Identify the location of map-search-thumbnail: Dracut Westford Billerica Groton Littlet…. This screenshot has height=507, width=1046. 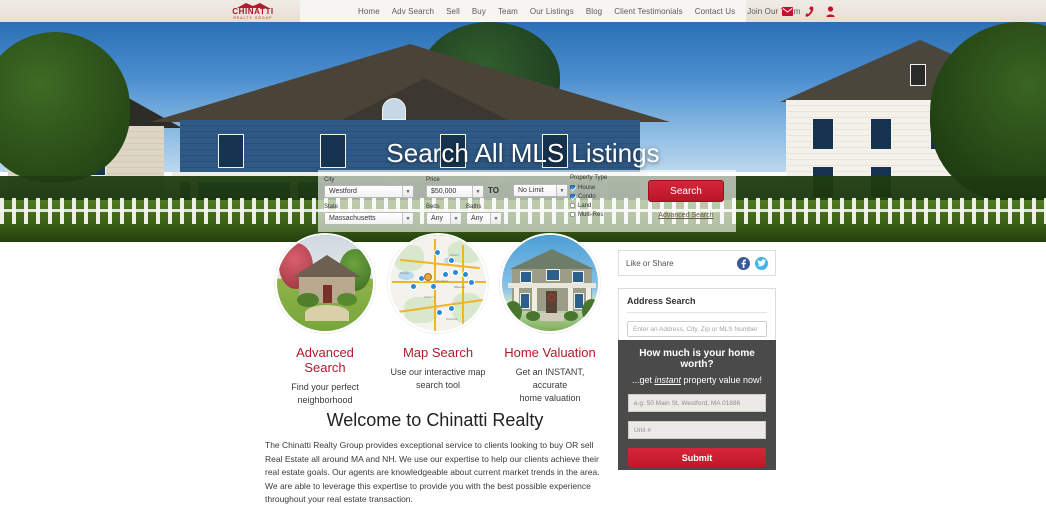
(438, 283).